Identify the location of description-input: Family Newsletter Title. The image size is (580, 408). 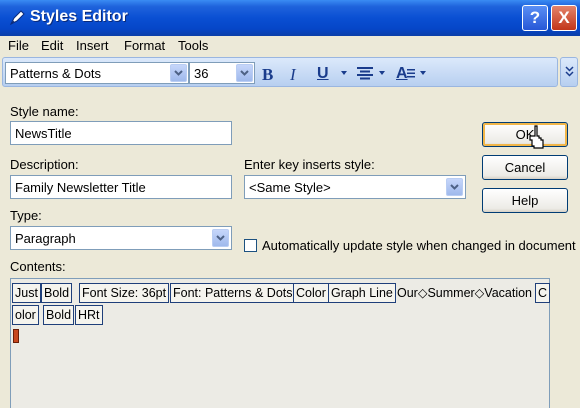
(121, 187).